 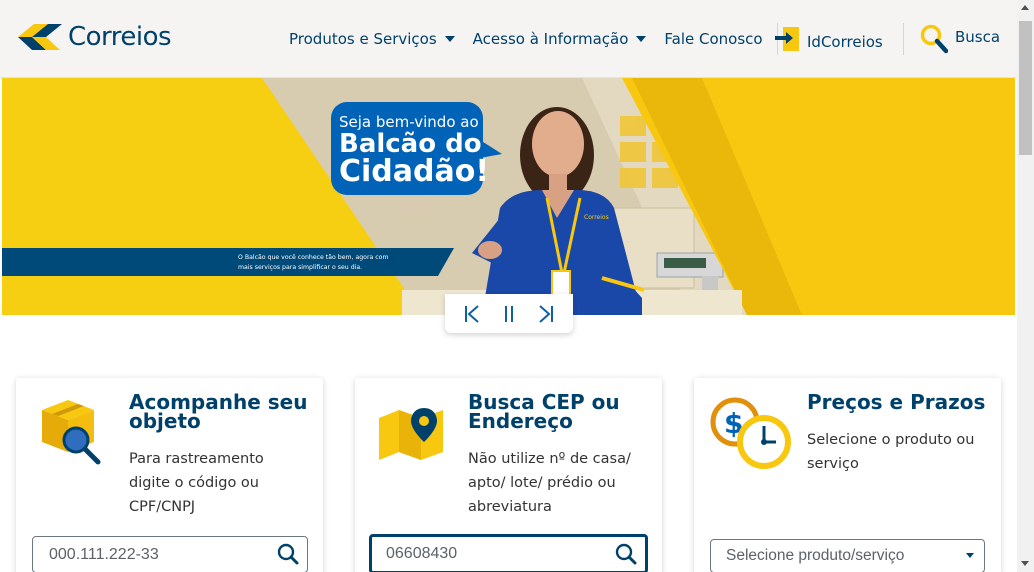 I want to click on idcorreios-link: IdCorreios, so click(x=828, y=39).